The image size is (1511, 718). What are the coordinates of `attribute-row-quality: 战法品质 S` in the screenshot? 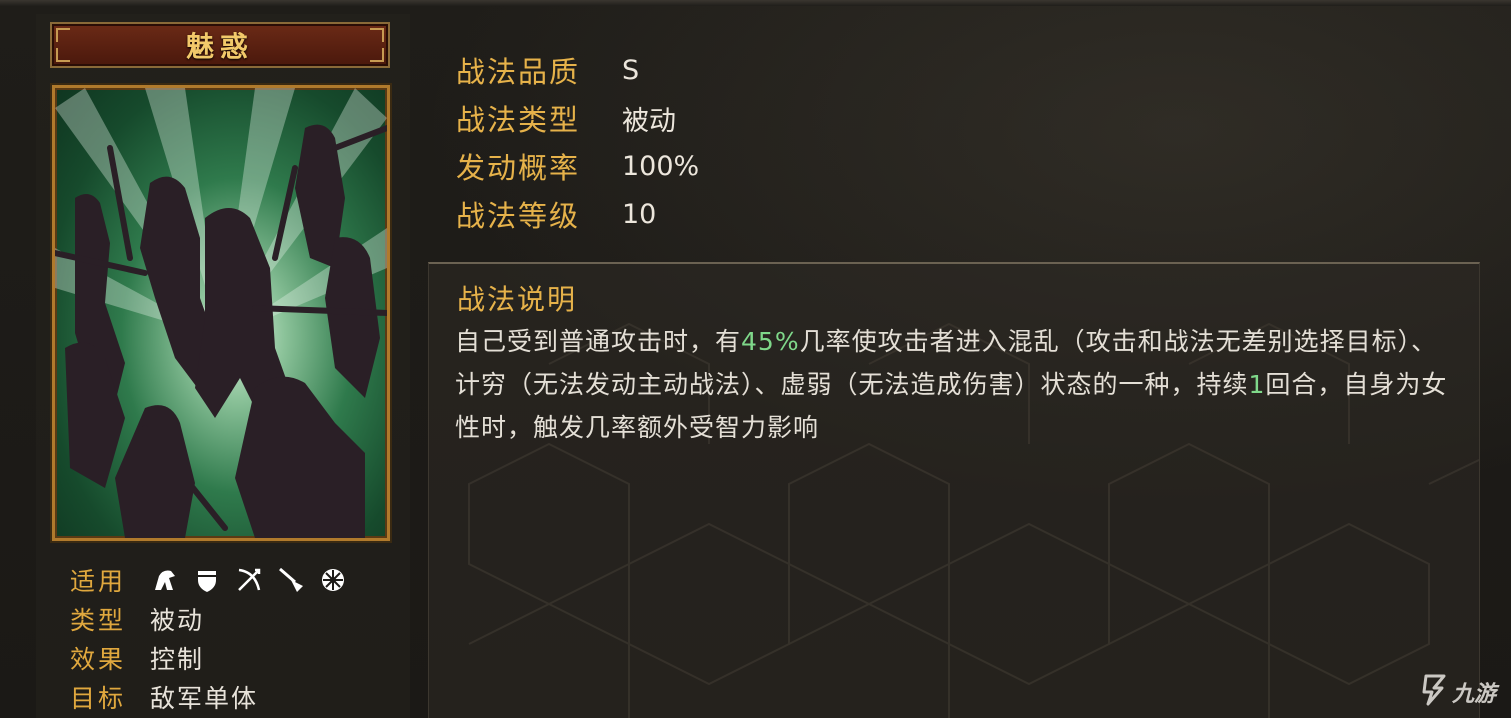 It's located at (656, 70).